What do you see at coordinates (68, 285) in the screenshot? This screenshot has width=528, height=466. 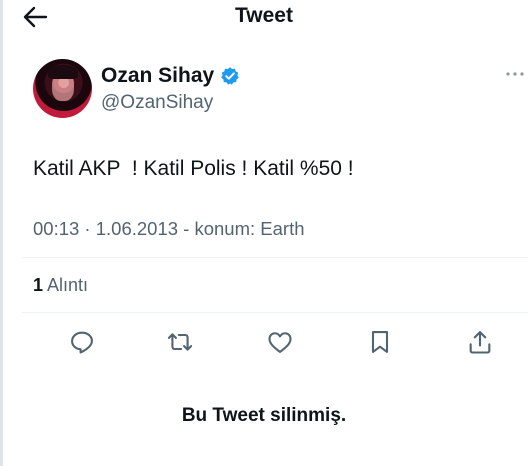 I see `quote-label: Alıntı` at bounding box center [68, 285].